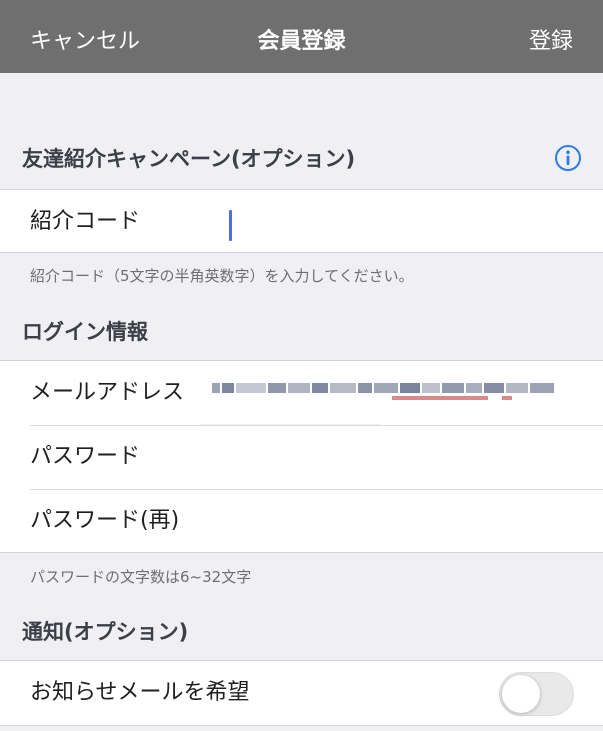 The height and width of the screenshot is (731, 603). I want to click on newsletter-toggle, so click(536, 694).